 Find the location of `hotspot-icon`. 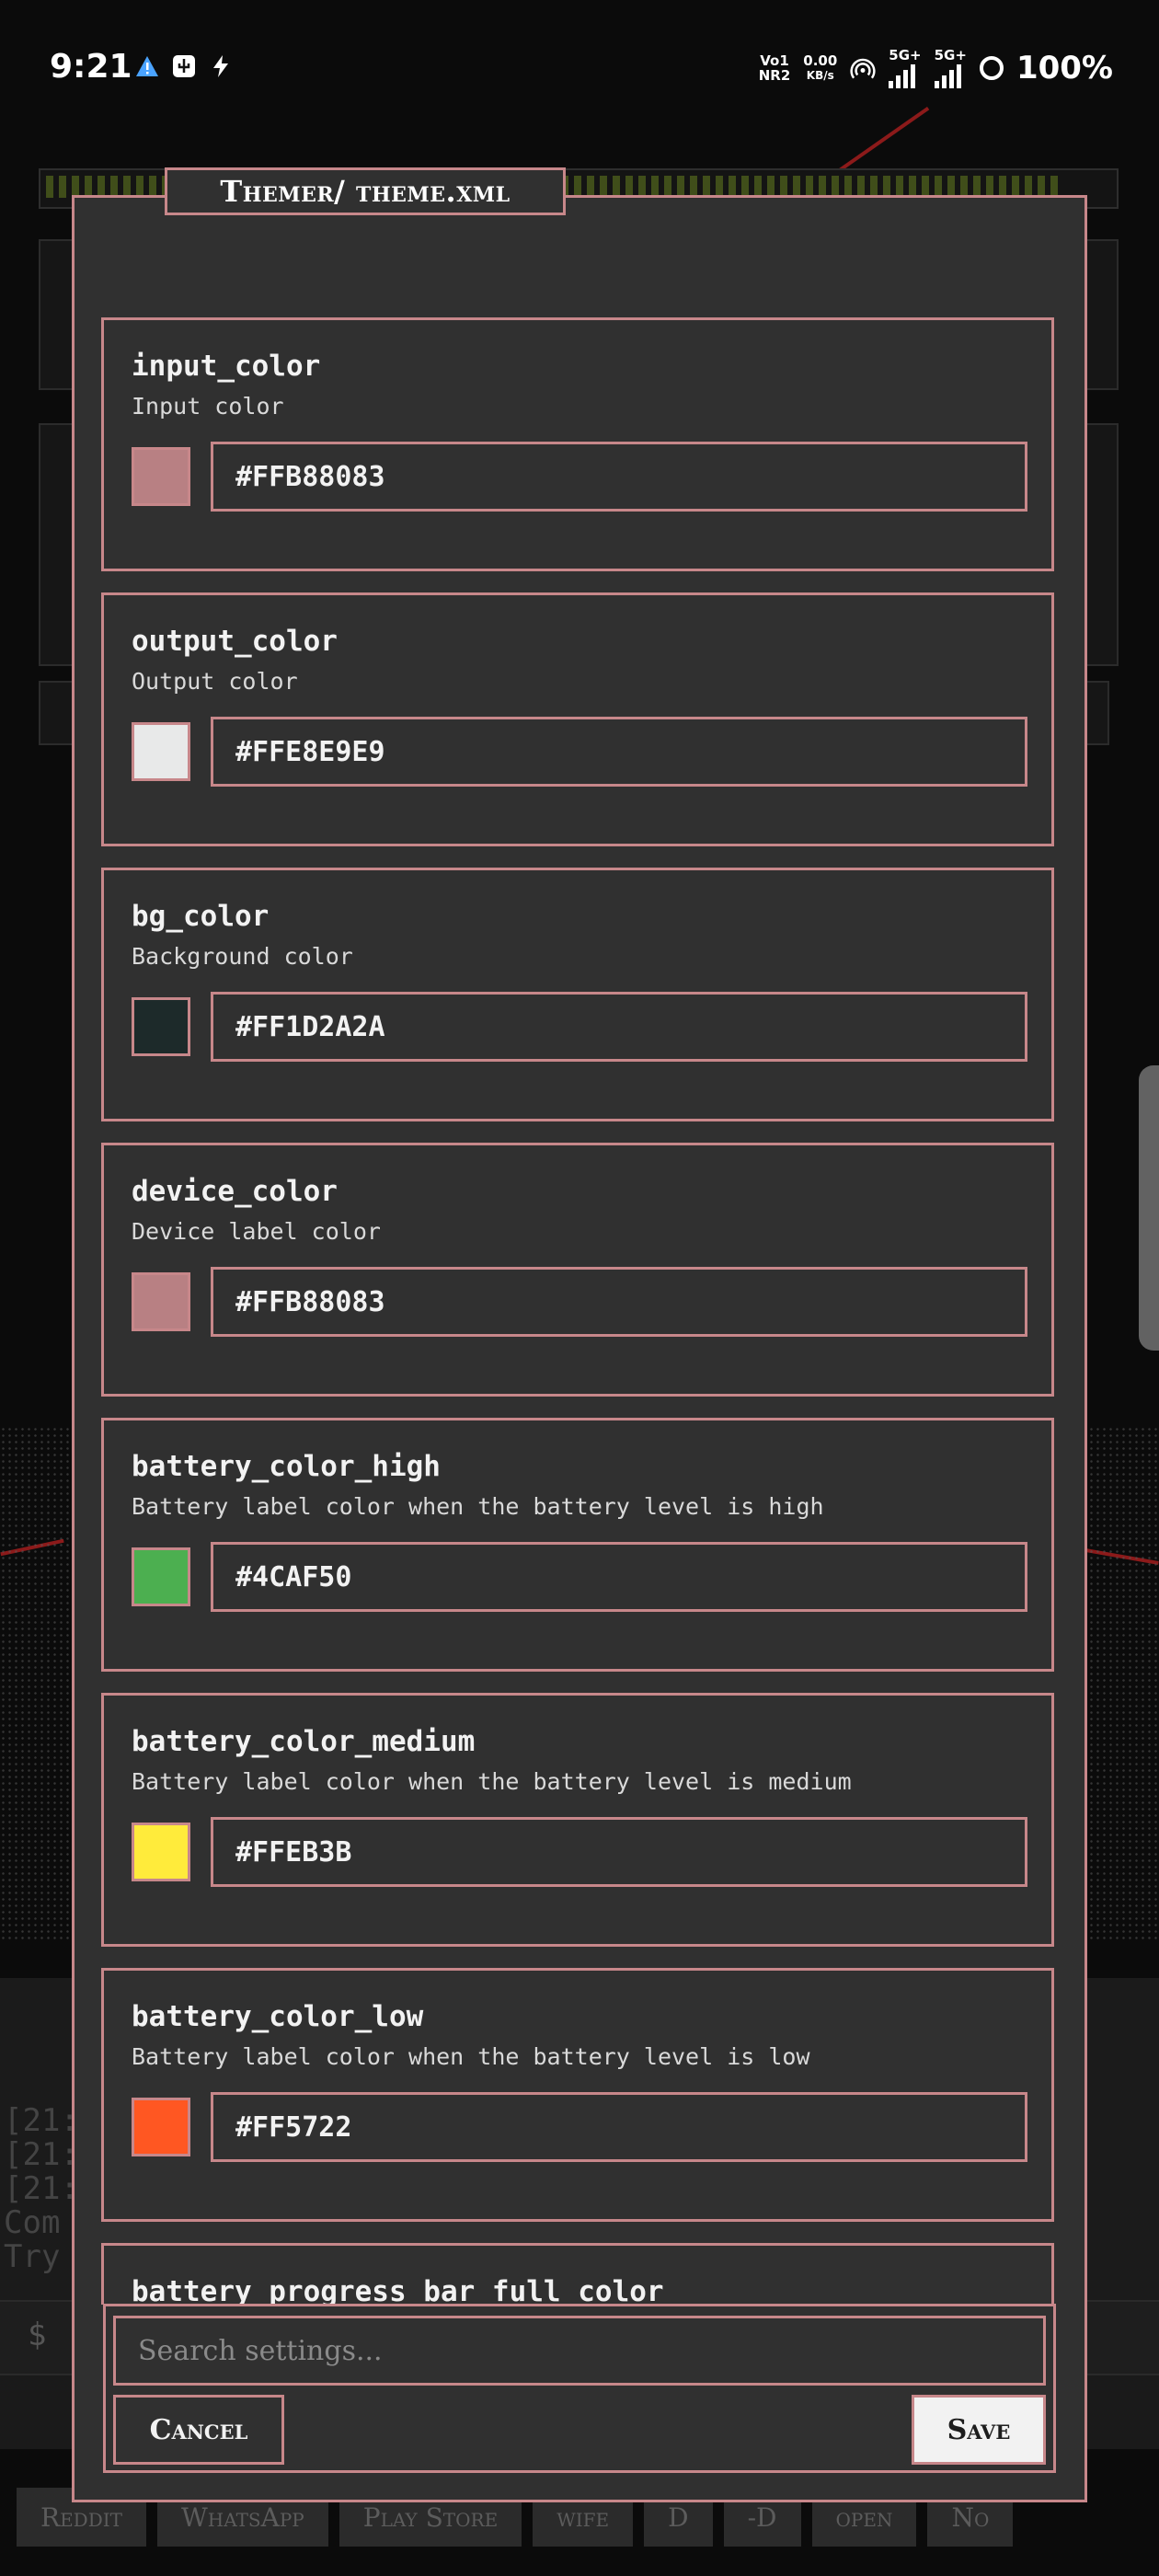

hotspot-icon is located at coordinates (863, 68).